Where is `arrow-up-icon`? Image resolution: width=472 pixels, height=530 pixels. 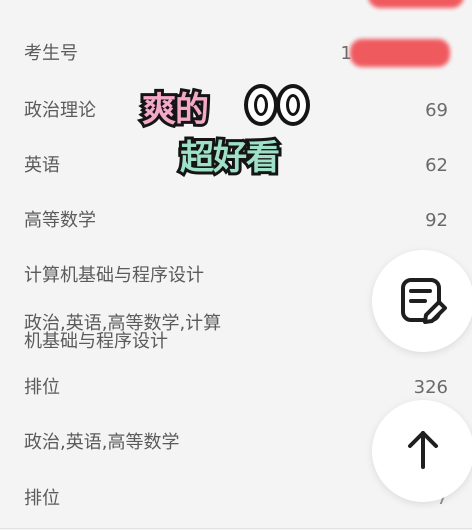 arrow-up-icon is located at coordinates (423, 450).